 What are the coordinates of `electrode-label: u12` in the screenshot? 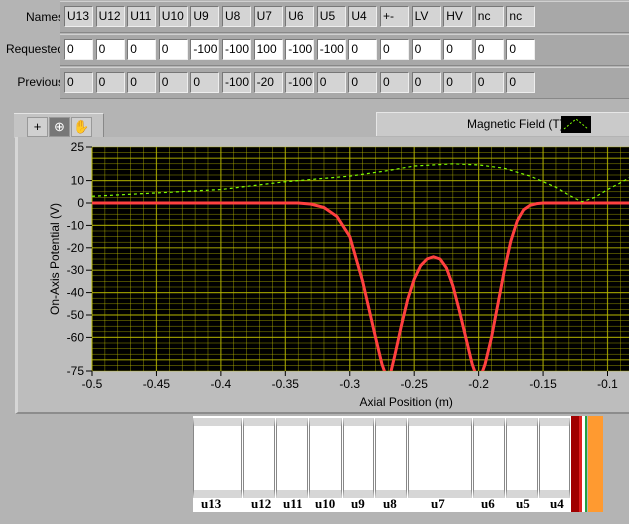 It's located at (261, 503).